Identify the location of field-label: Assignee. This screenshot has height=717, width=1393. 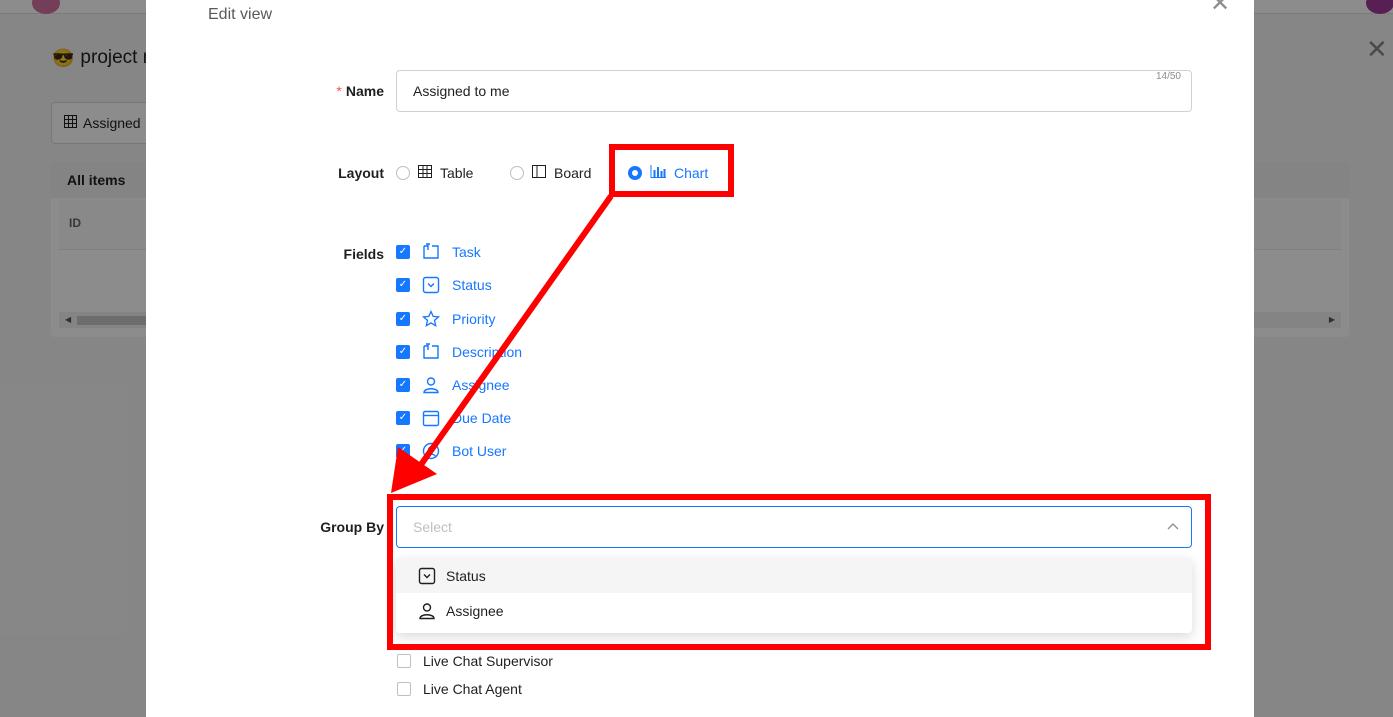
(481, 385).